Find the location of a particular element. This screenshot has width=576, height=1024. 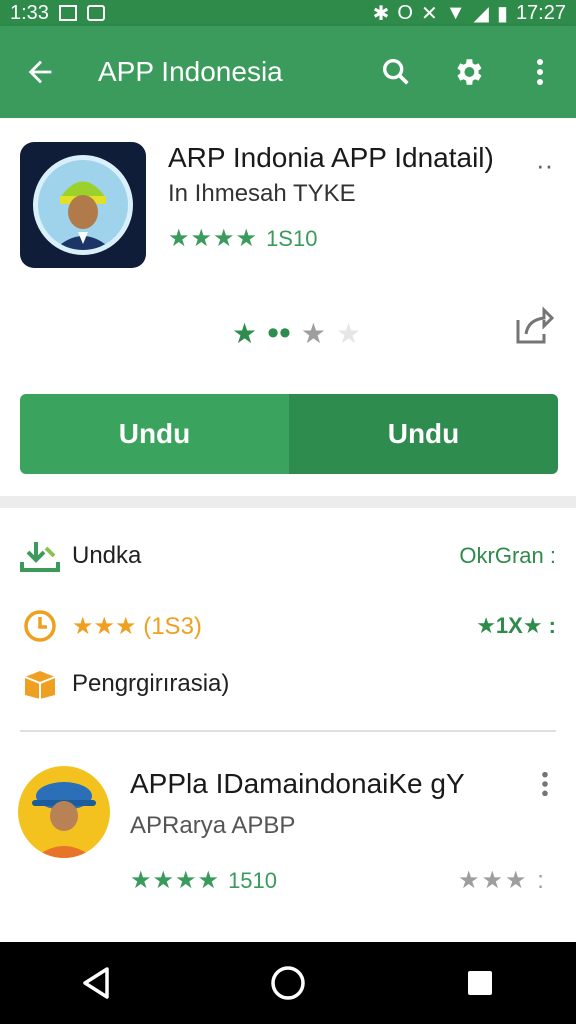

status-time-right: 17:27 is located at coordinates (540, 12).